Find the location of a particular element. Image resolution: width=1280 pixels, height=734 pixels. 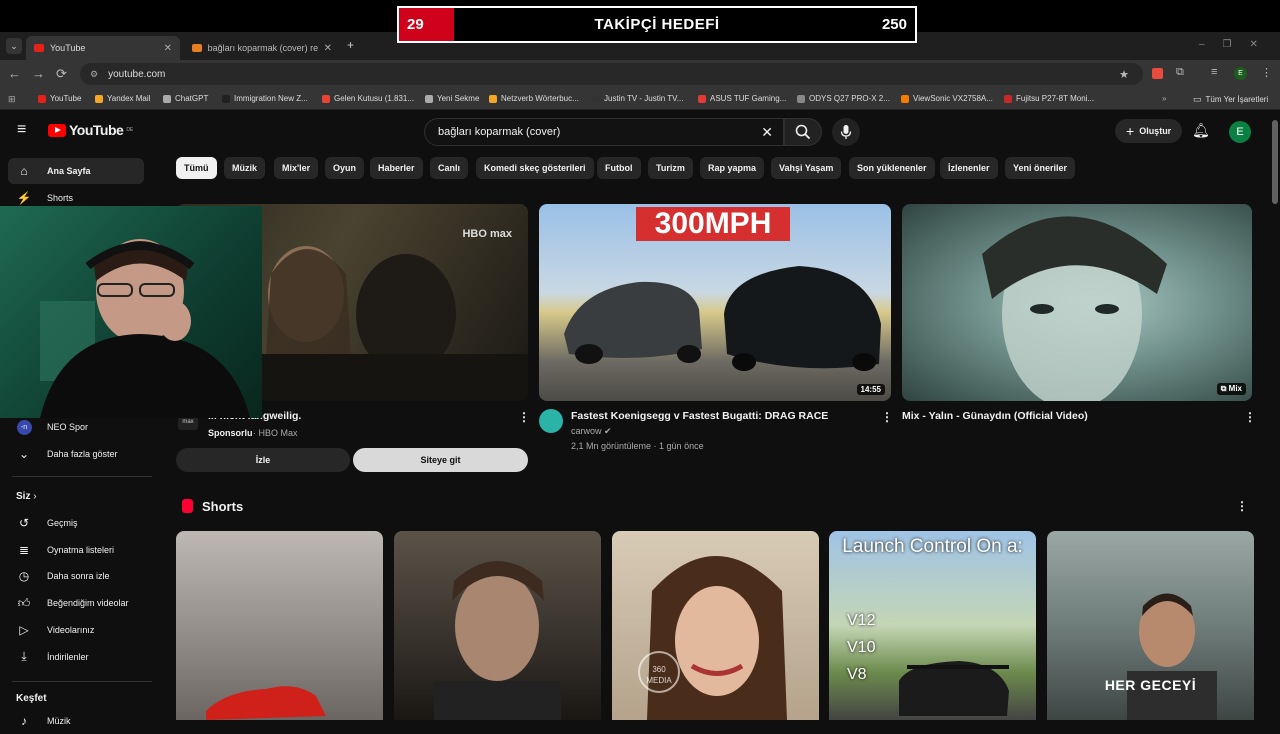

sidebar-item-music: ♪ Müzik is located at coordinates (76, 721).